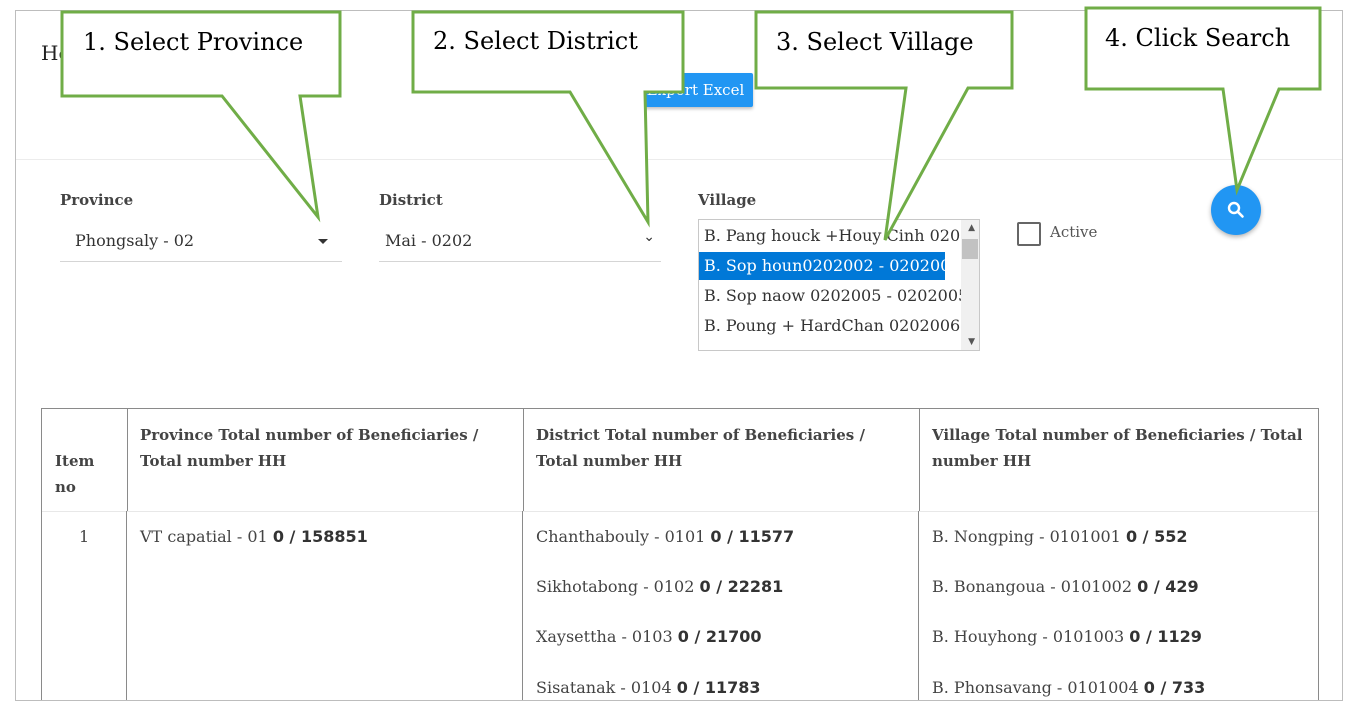 Image resolution: width=1355 pixels, height=709 pixels. Describe the element at coordinates (875, 42) in the screenshot. I see `callout-3-text: 3. Select Village` at that location.